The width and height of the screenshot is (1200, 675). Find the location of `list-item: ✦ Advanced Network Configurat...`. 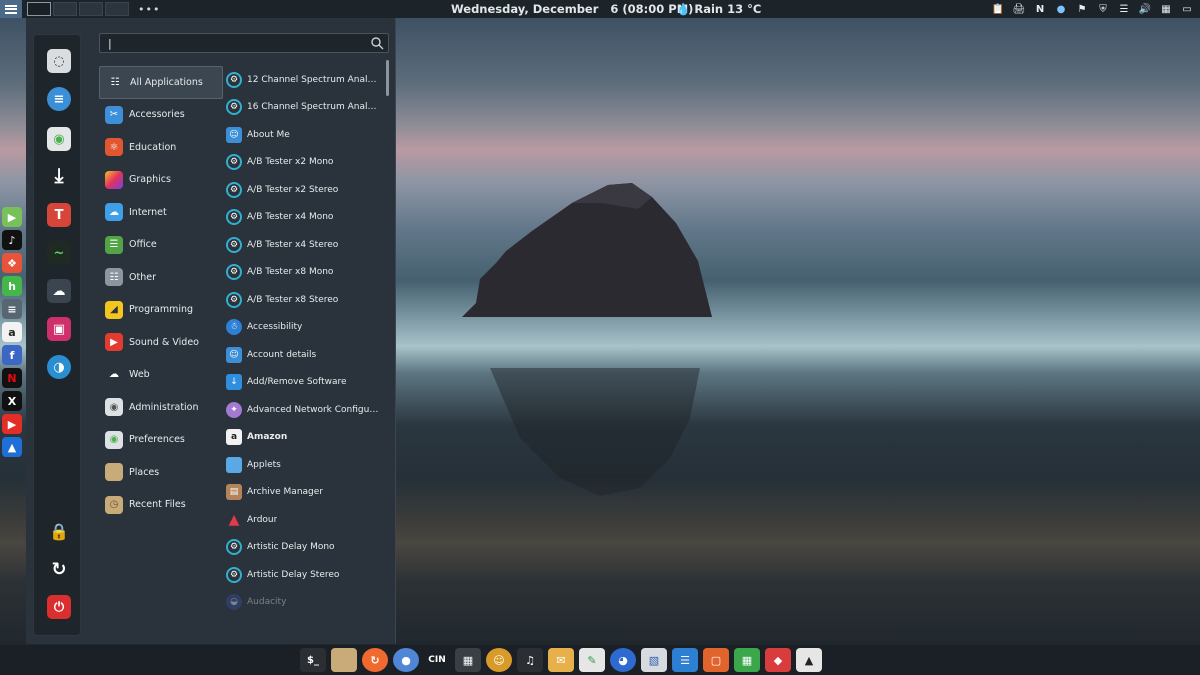

list-item: ✦ Advanced Network Configurat... is located at coordinates (303, 410).